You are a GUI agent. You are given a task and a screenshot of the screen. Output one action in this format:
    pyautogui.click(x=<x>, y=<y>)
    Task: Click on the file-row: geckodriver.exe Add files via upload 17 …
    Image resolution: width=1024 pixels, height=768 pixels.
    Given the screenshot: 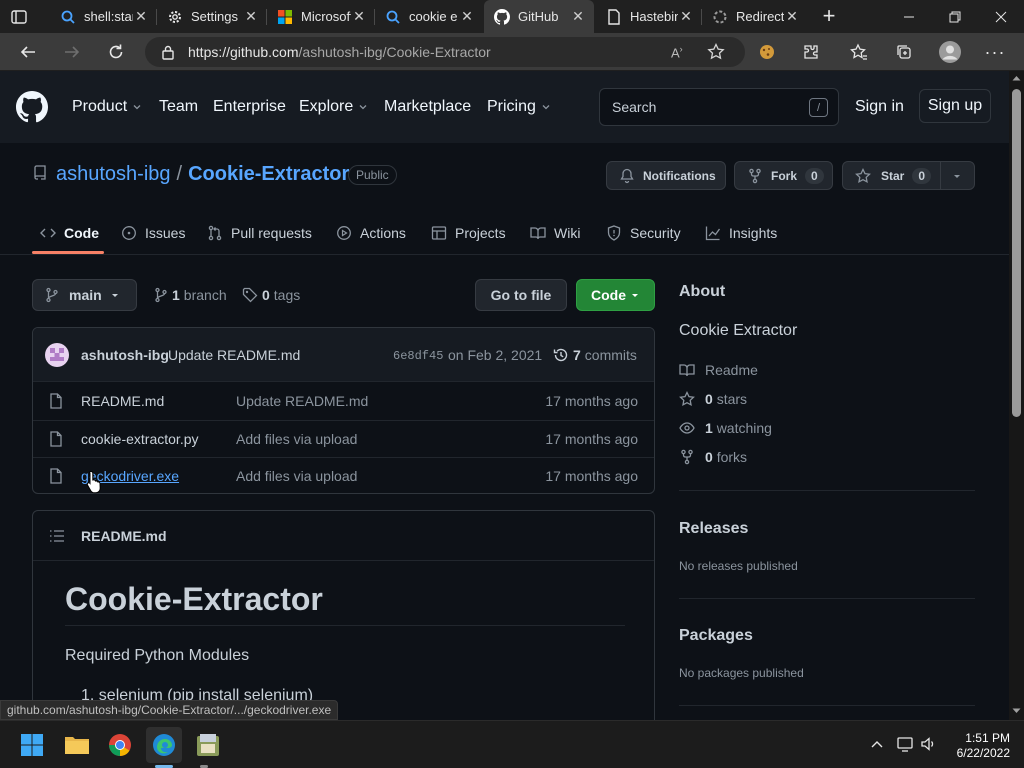 What is the action you would take?
    pyautogui.click(x=343, y=475)
    